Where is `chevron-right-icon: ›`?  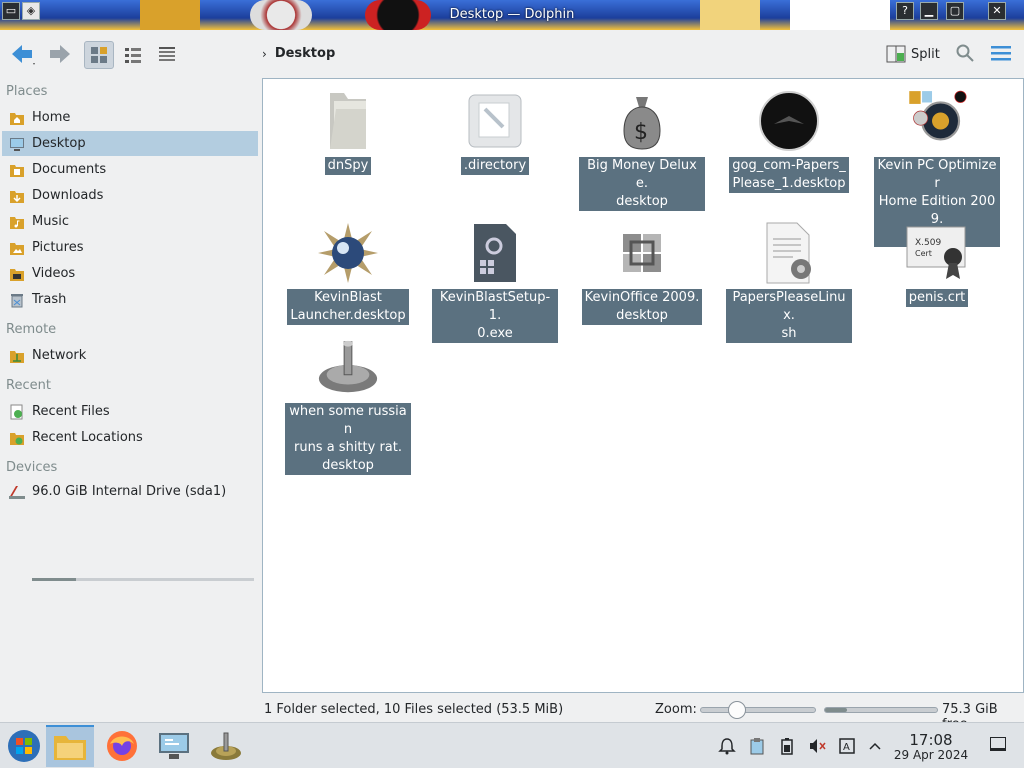
chevron-right-icon: › is located at coordinates (264, 54).